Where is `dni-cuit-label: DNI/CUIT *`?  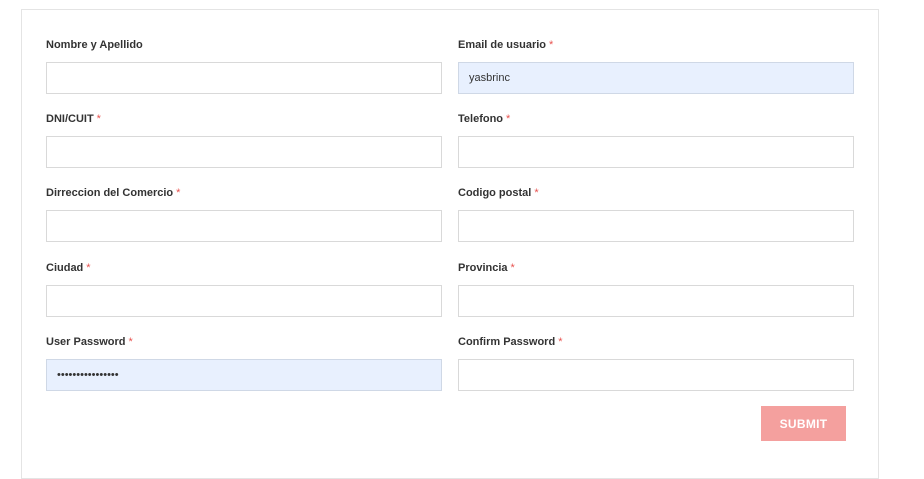
dni-cuit-label: DNI/CUIT * is located at coordinates (73, 119).